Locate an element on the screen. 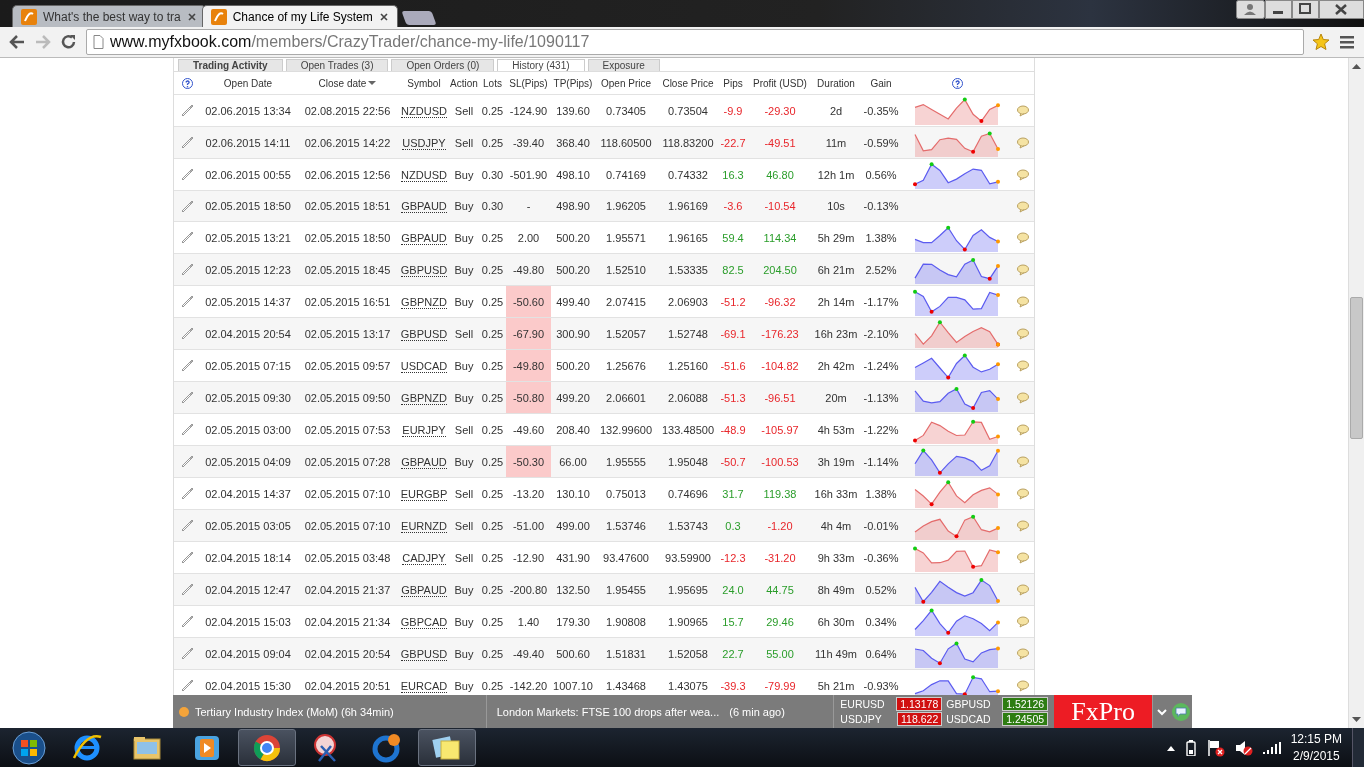 Image resolution: width=1364 pixels, height=767 pixels. table-cell: -1.14% is located at coordinates (881, 461).